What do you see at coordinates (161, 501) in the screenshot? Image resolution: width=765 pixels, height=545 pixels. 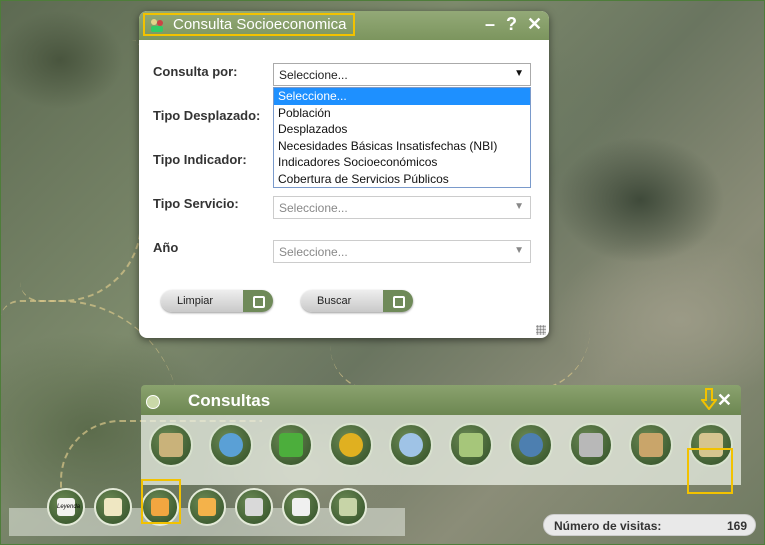 I see `selected-tool-highlight` at bounding box center [161, 501].